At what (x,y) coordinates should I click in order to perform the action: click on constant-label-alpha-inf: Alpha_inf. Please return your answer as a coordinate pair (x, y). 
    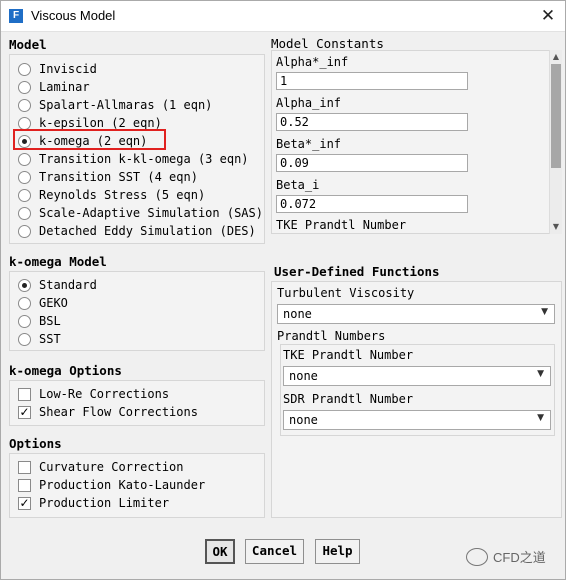
    Looking at the image, I should click on (309, 103).